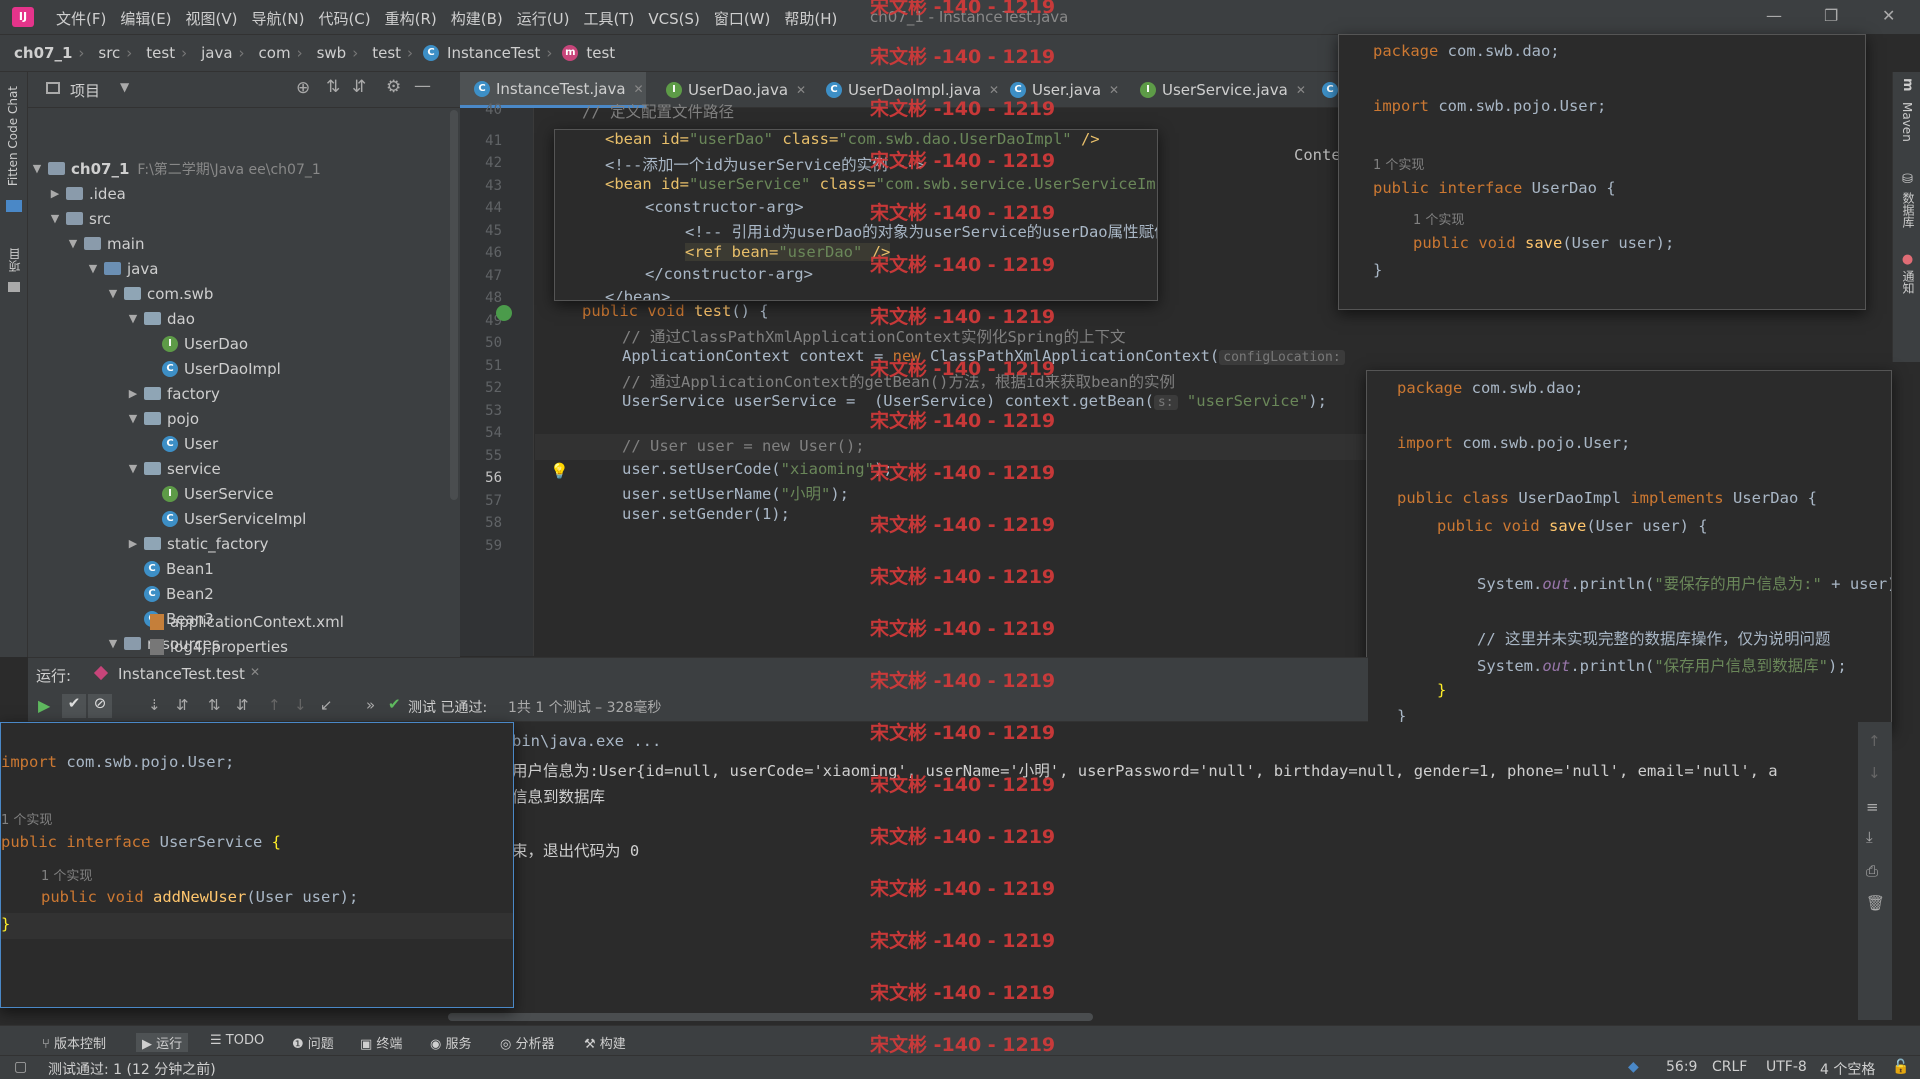 The width and height of the screenshot is (1920, 1079). What do you see at coordinates (43, 53) in the screenshot?
I see `breadcrumb-item: ch07_1` at bounding box center [43, 53].